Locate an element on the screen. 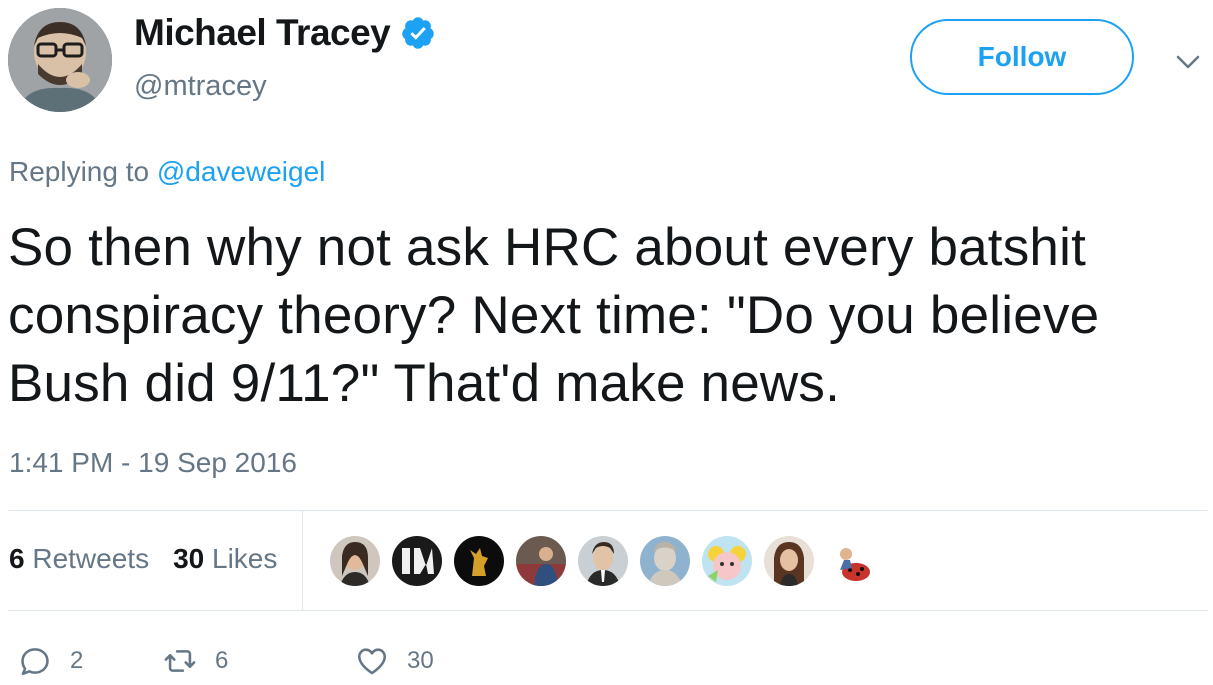 This screenshot has height=685, width=1213. verified-badge-icon is located at coordinates (418, 33).